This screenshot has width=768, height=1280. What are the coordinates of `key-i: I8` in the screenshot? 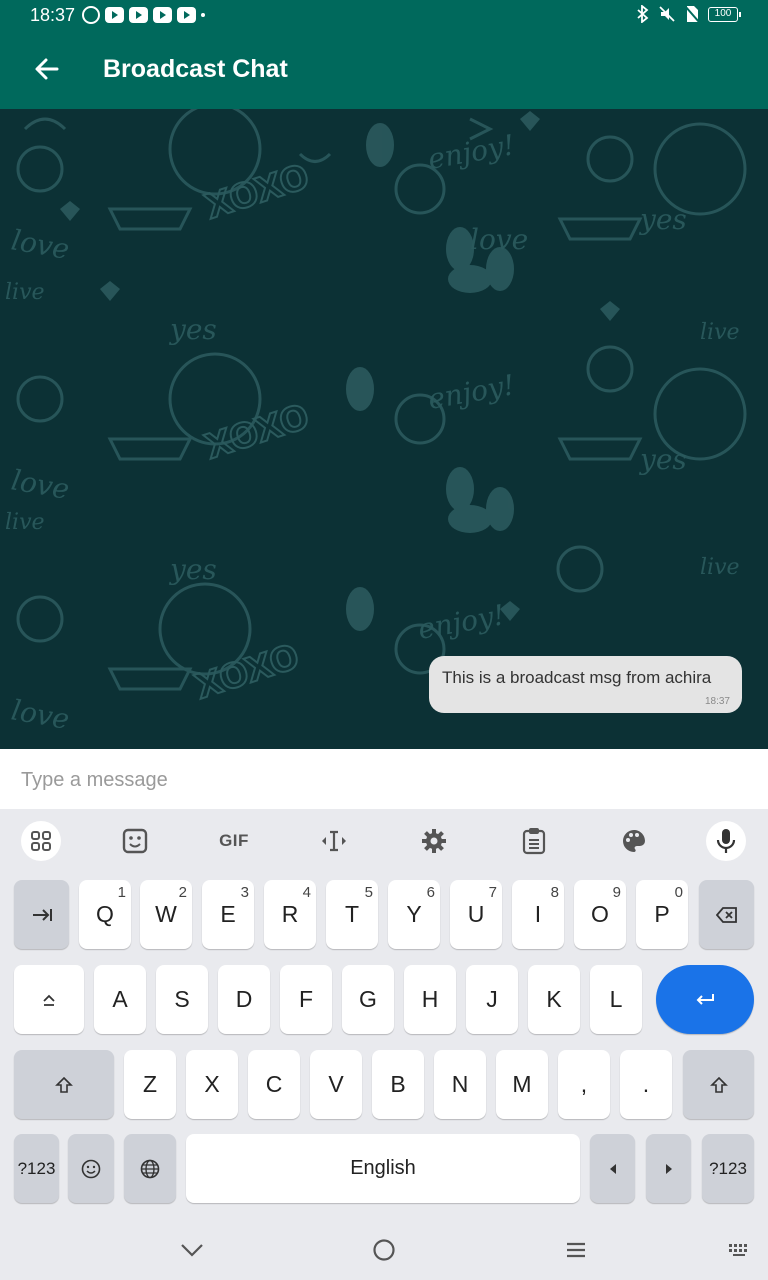 It's located at (538, 914).